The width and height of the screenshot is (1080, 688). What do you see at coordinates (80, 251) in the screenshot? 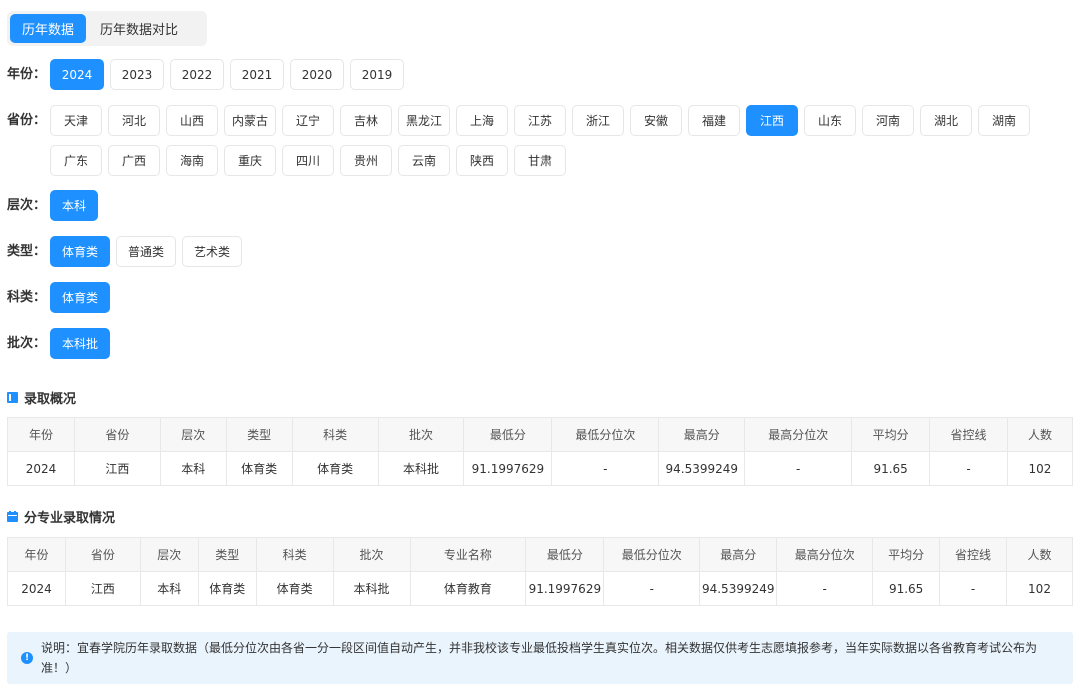
I see `type-option: 体育类` at bounding box center [80, 251].